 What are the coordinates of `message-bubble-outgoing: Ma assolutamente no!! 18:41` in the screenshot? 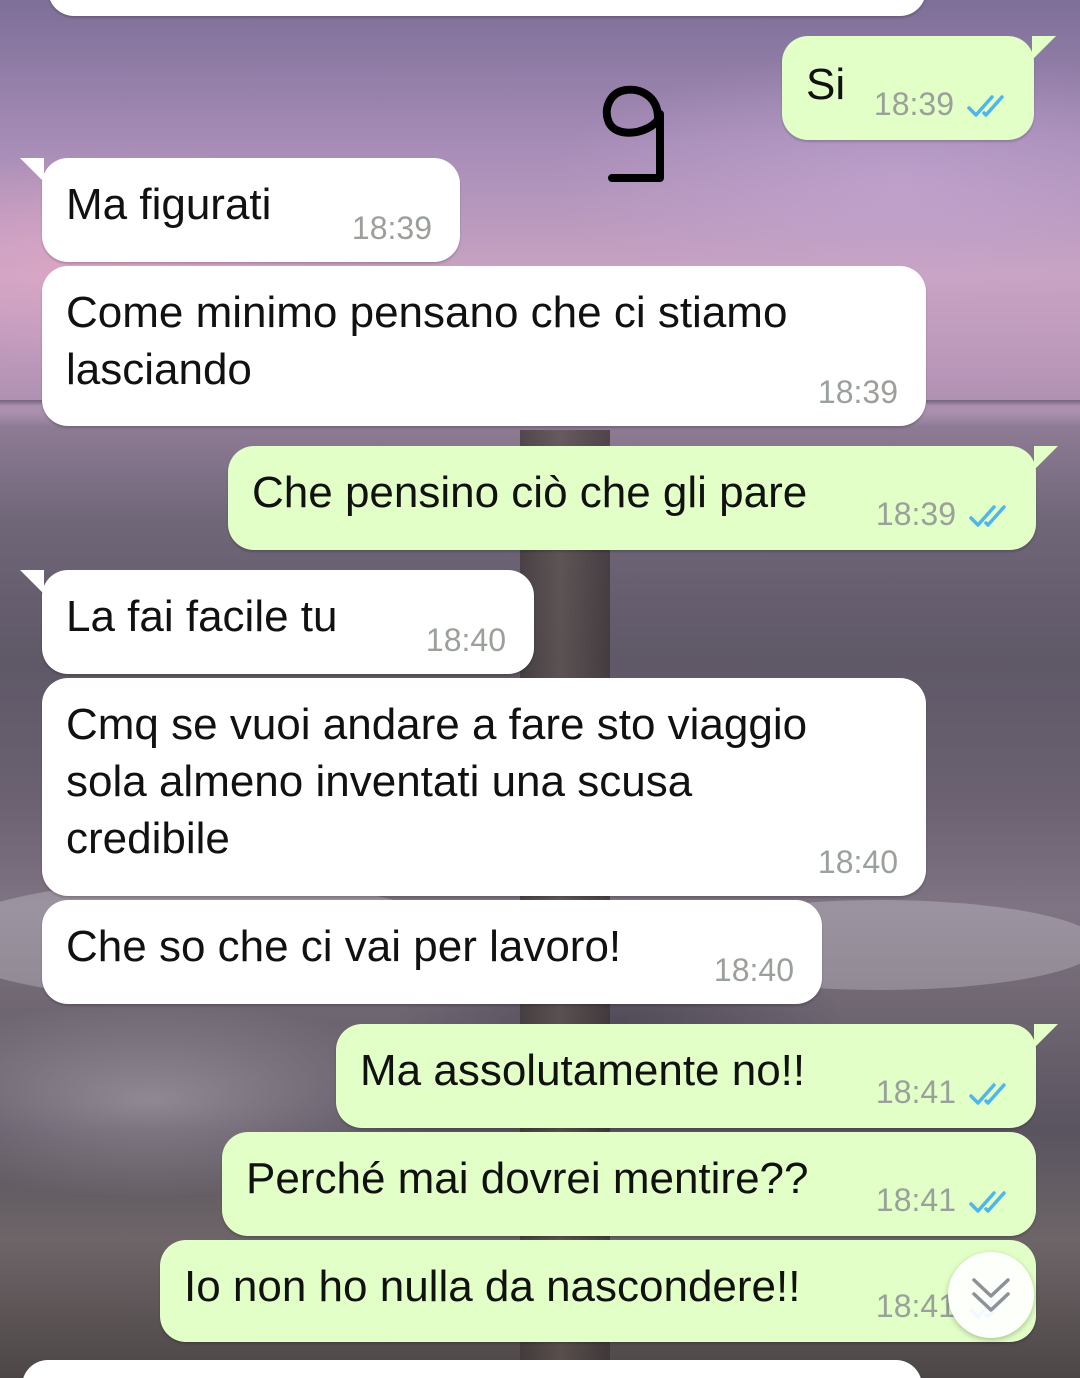 It's located at (697, 1076).